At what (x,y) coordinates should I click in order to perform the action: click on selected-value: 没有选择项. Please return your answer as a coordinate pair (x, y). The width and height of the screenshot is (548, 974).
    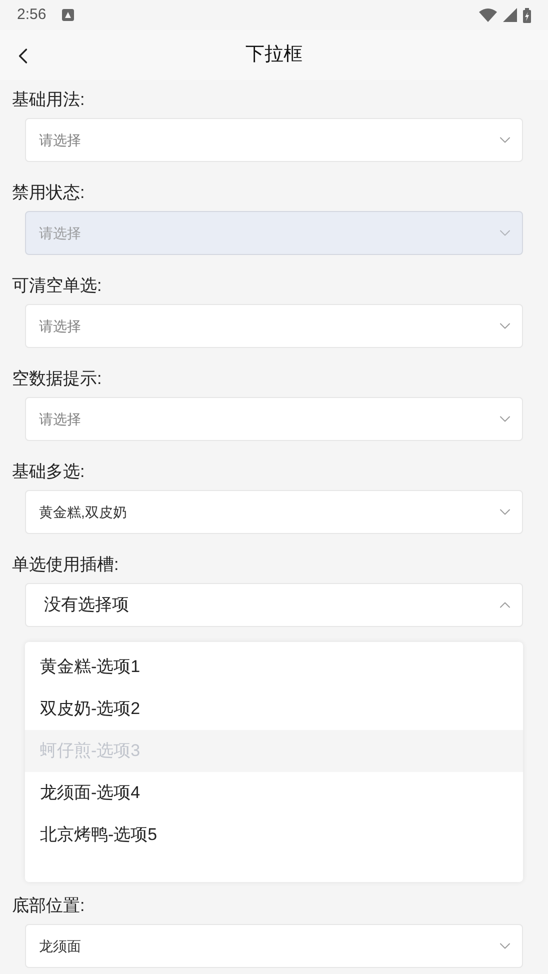
    Looking at the image, I should click on (86, 605).